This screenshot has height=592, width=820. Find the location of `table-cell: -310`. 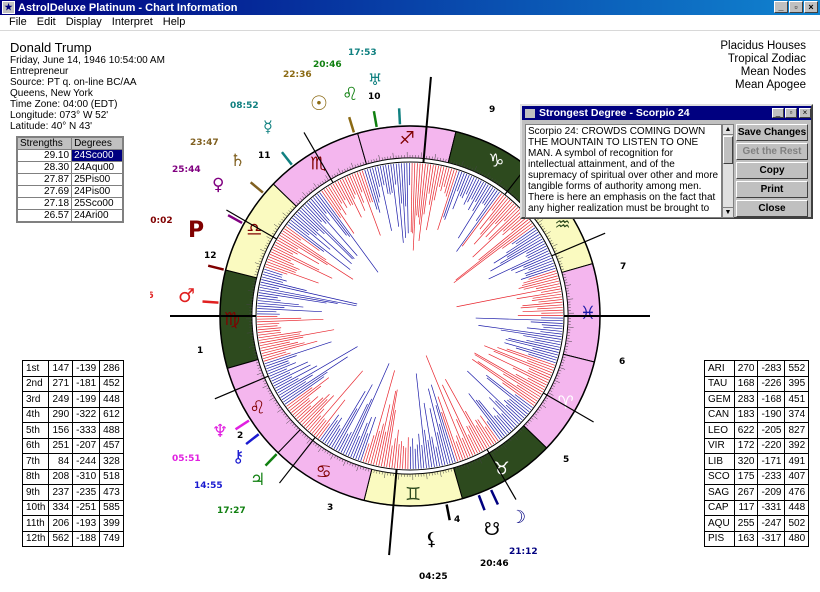

table-cell: -310 is located at coordinates (86, 476).